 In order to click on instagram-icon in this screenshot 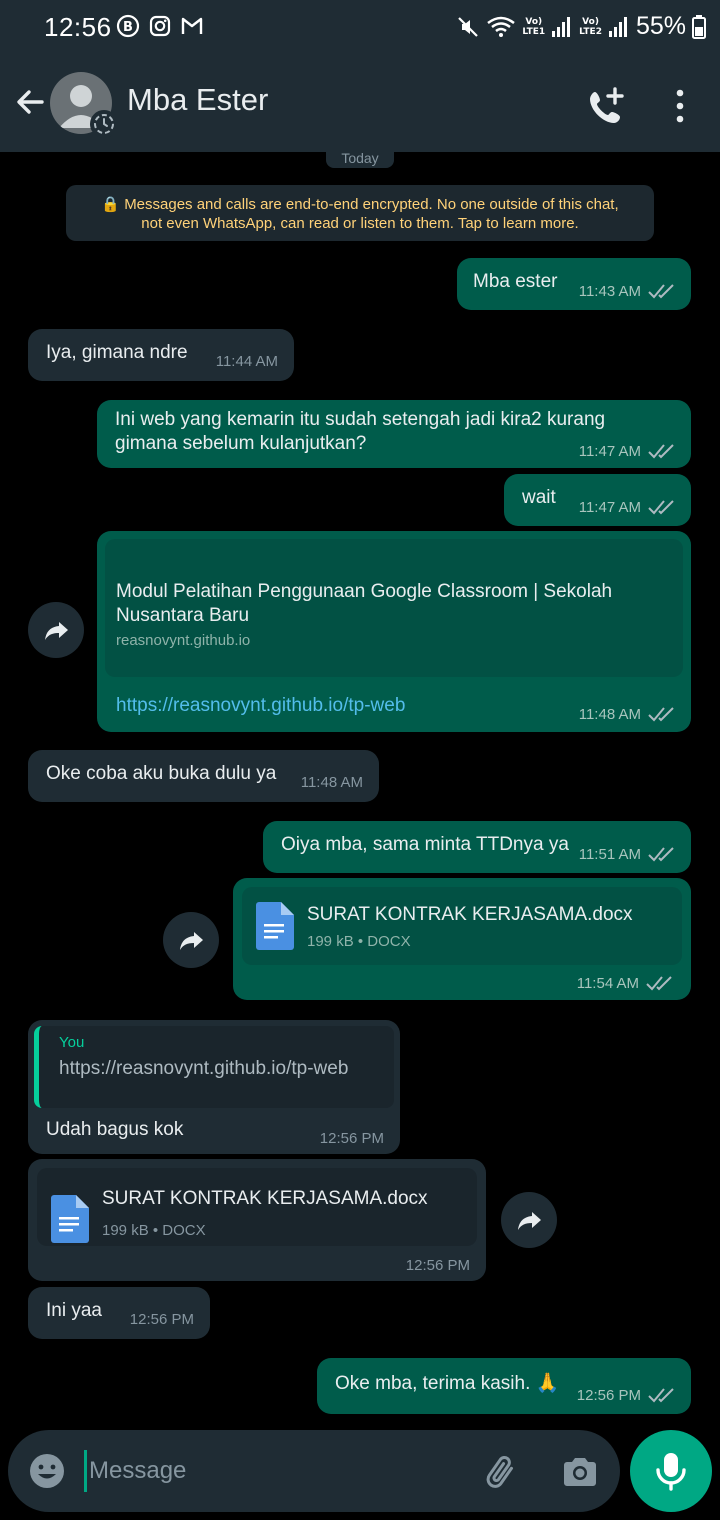, I will do `click(160, 26)`.